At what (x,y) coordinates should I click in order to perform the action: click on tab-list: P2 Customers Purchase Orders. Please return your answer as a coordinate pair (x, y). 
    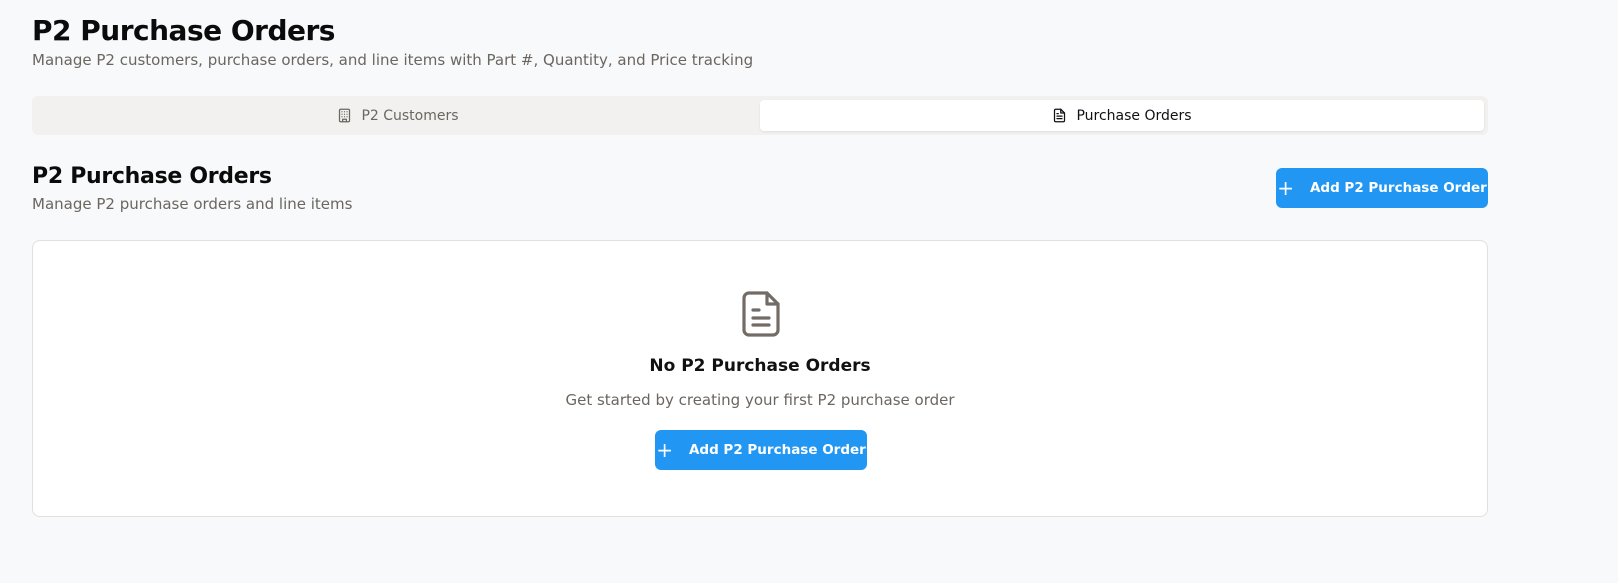
    Looking at the image, I should click on (760, 115).